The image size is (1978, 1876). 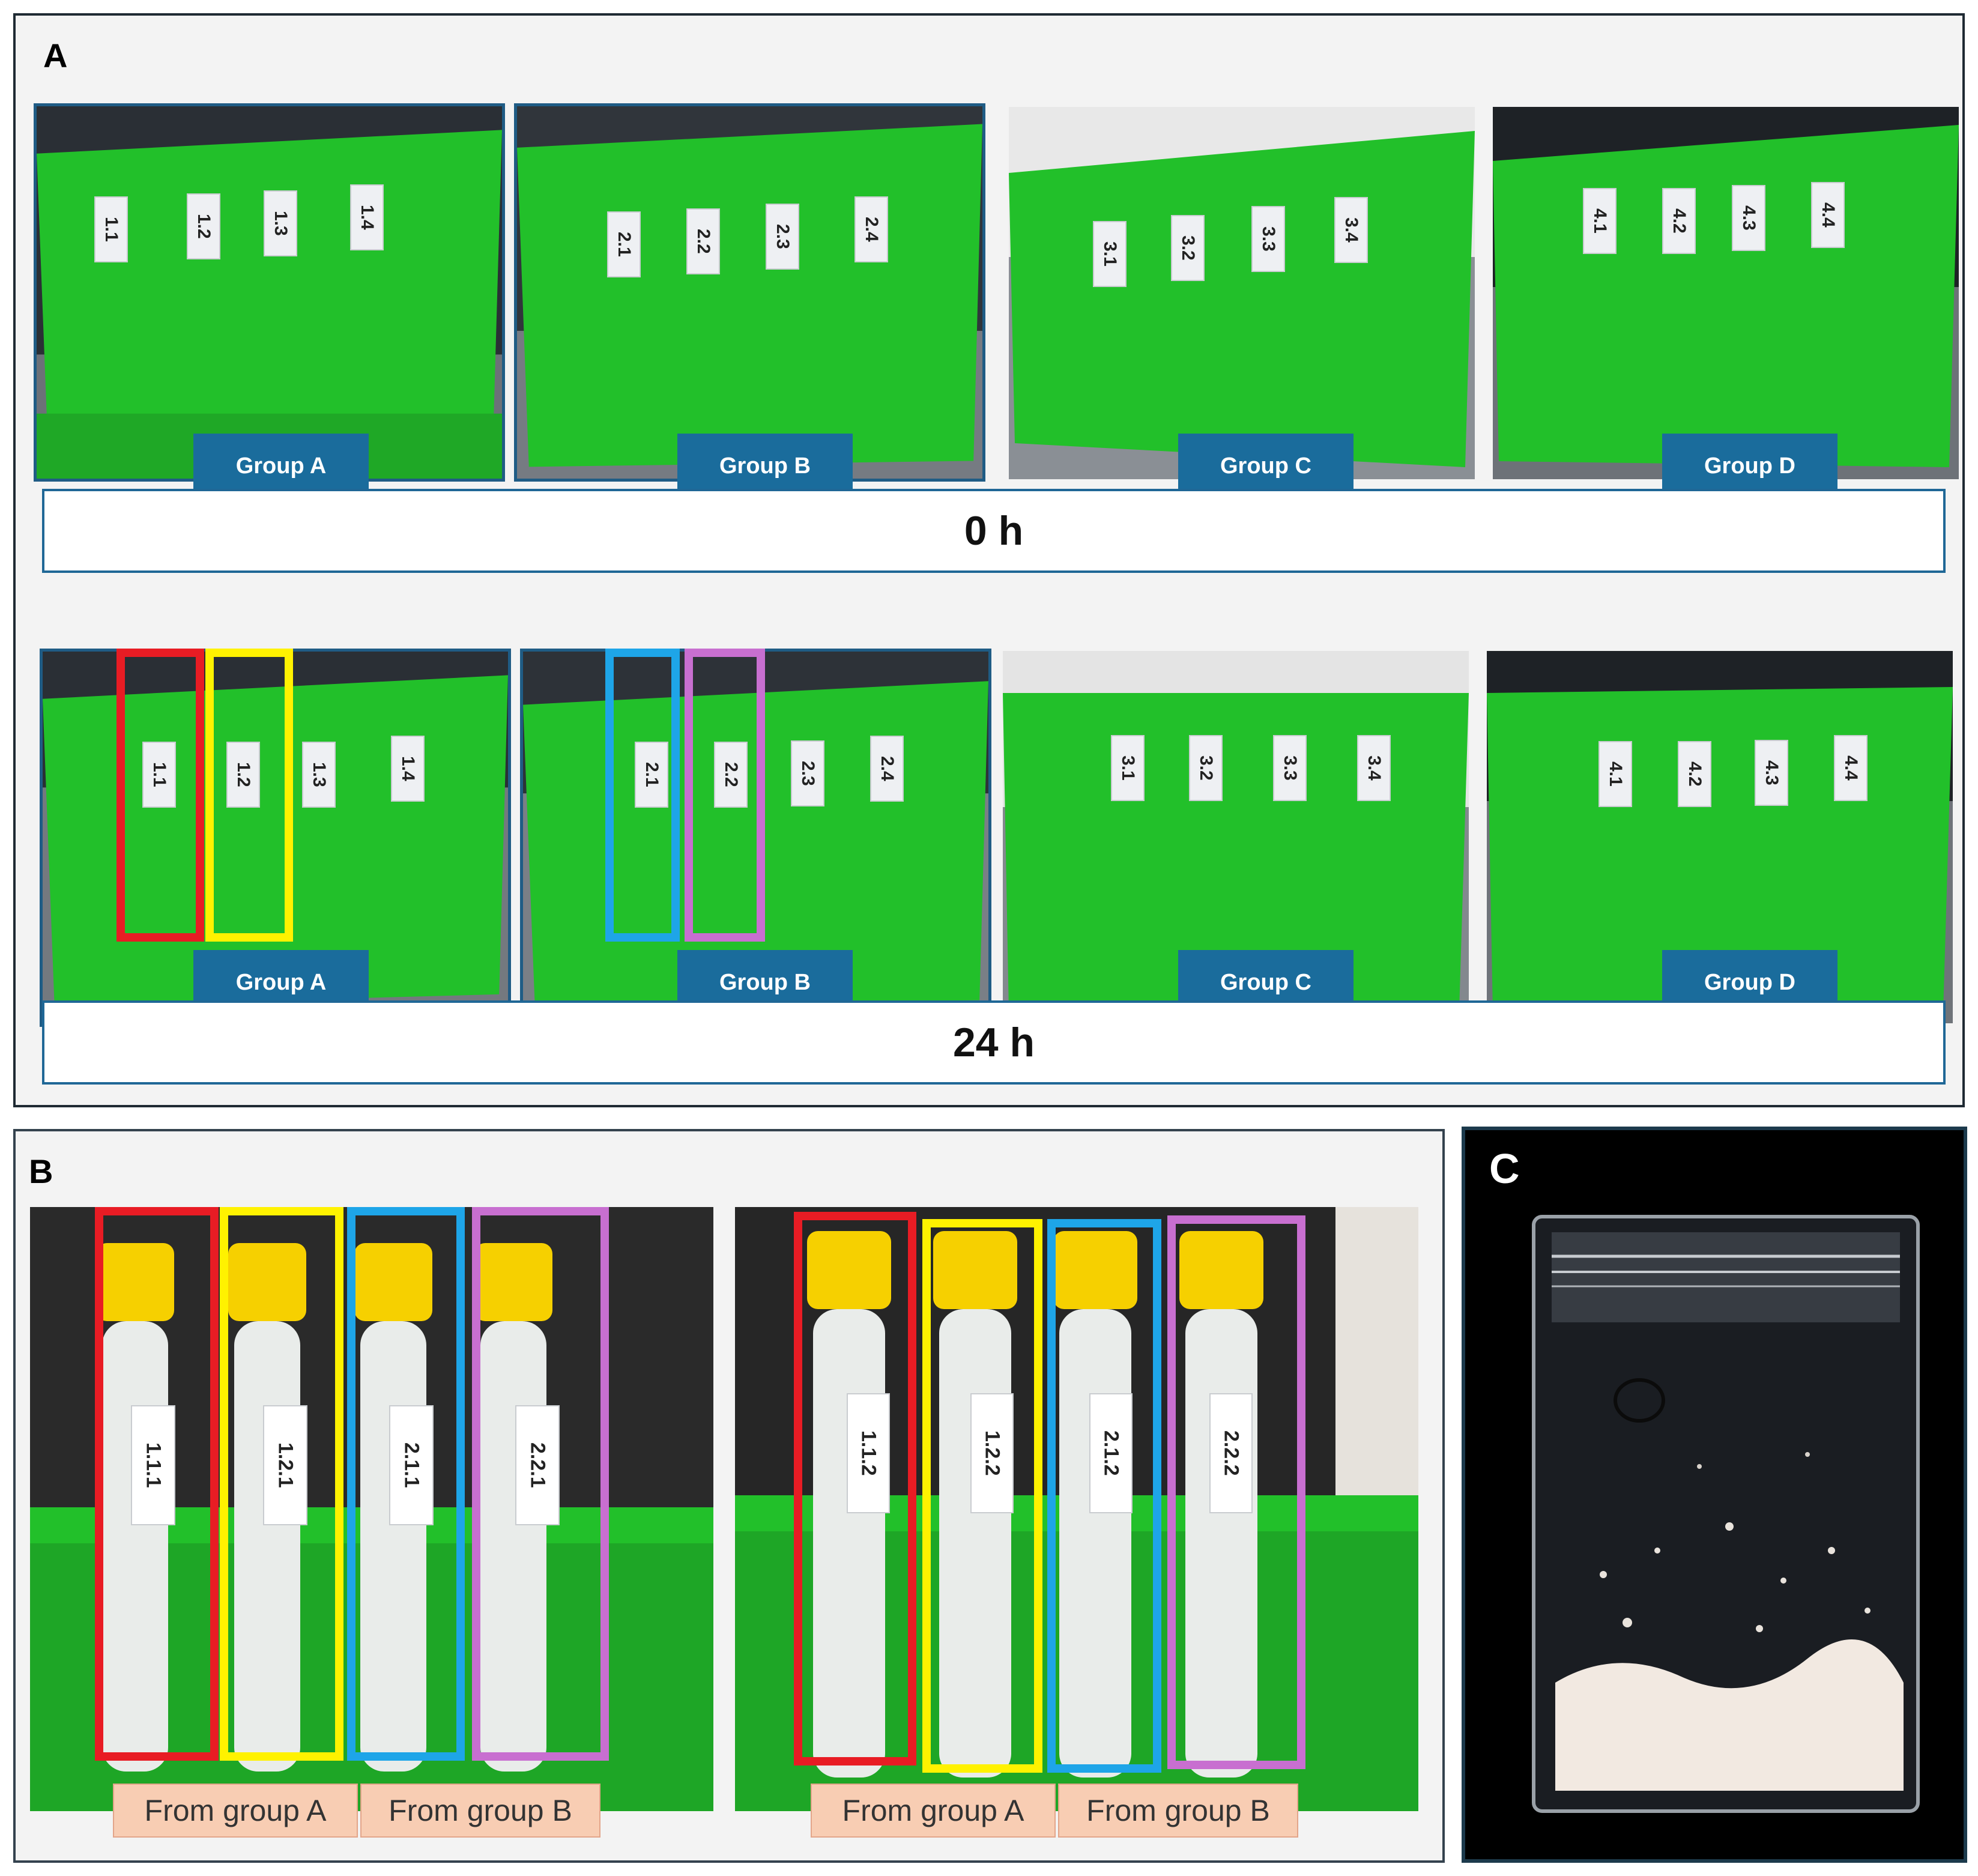 What do you see at coordinates (269, 292) in the screenshot?
I see `photo-0h-group-a: 1.1 1.2 1.3 1.4` at bounding box center [269, 292].